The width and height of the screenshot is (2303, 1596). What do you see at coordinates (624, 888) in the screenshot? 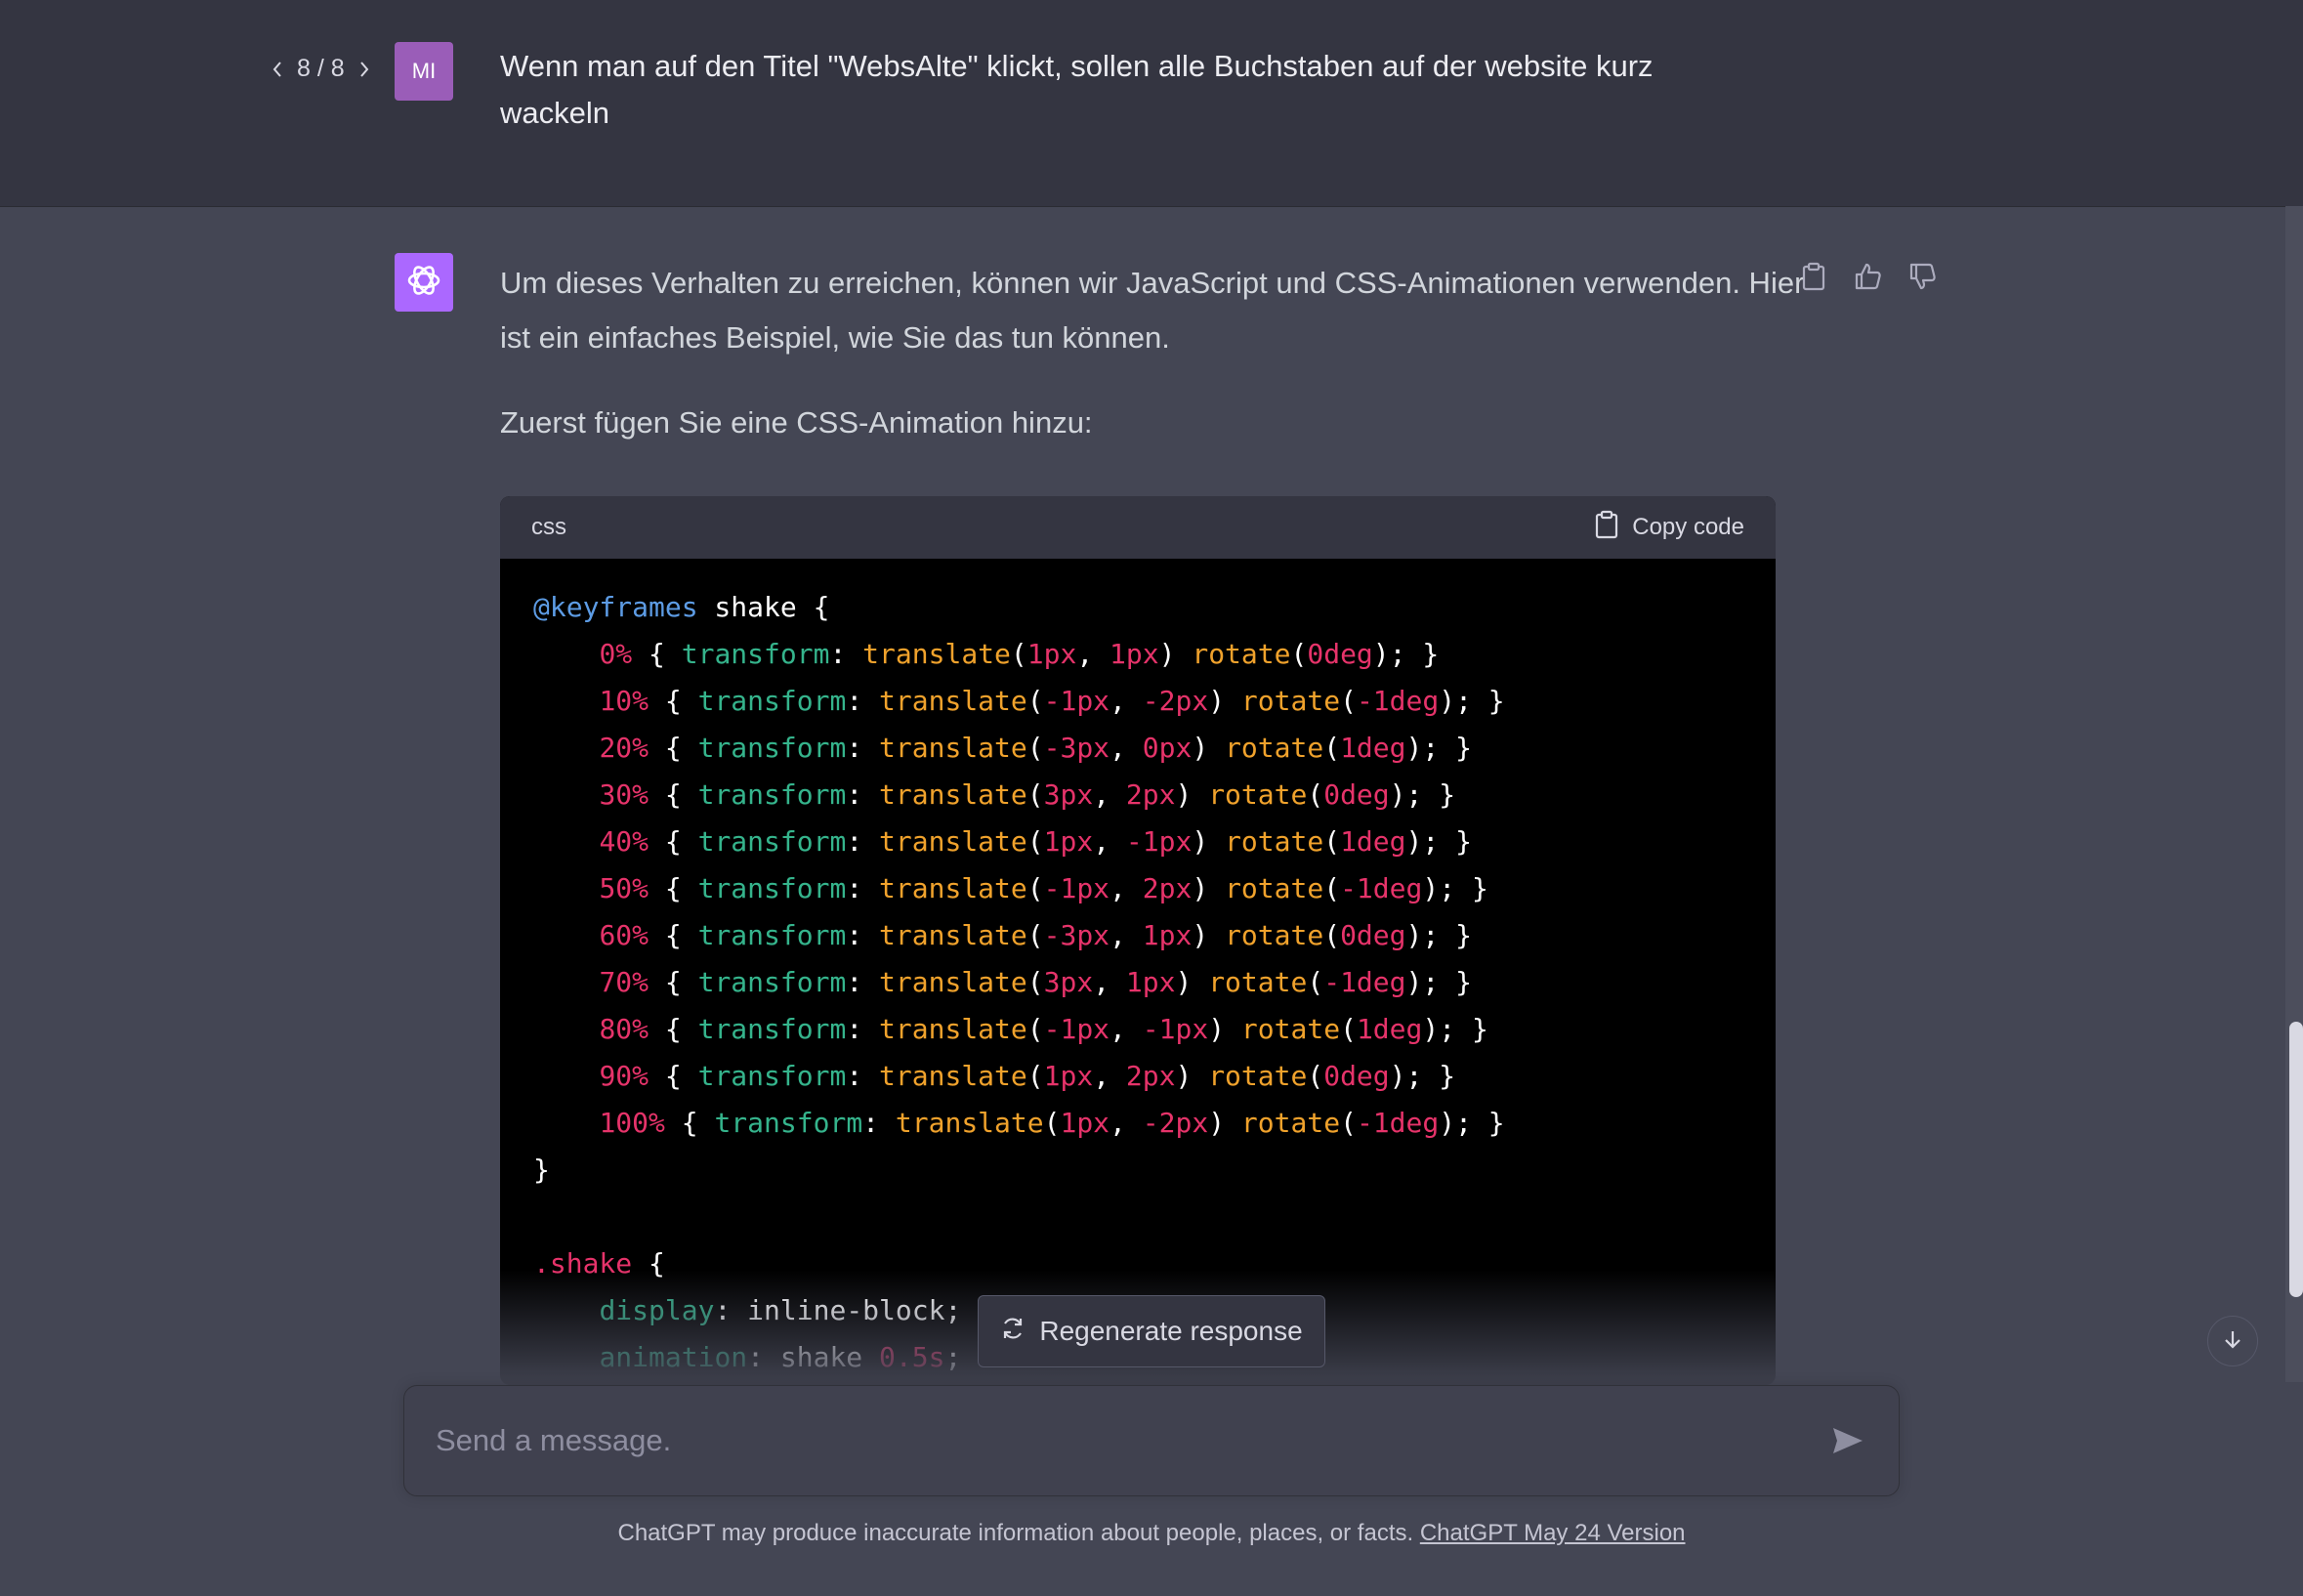
I see `code-token: 50%` at bounding box center [624, 888].